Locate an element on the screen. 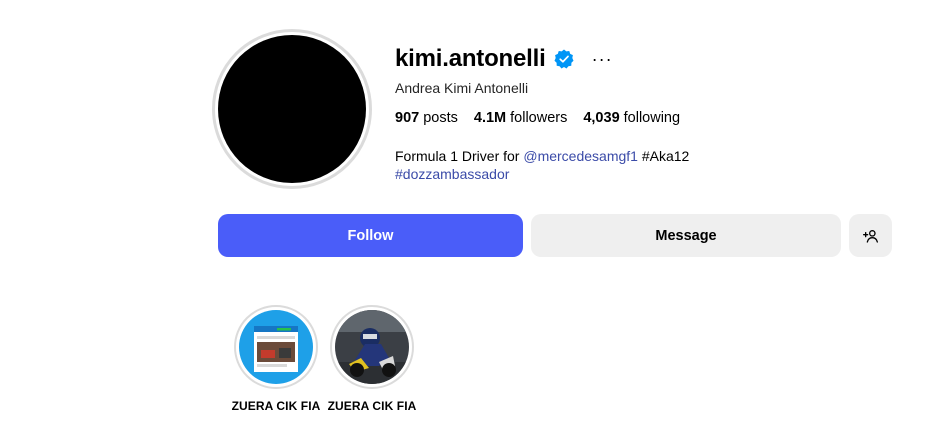 This screenshot has height=429, width=940. avatar-image is located at coordinates (292, 109).